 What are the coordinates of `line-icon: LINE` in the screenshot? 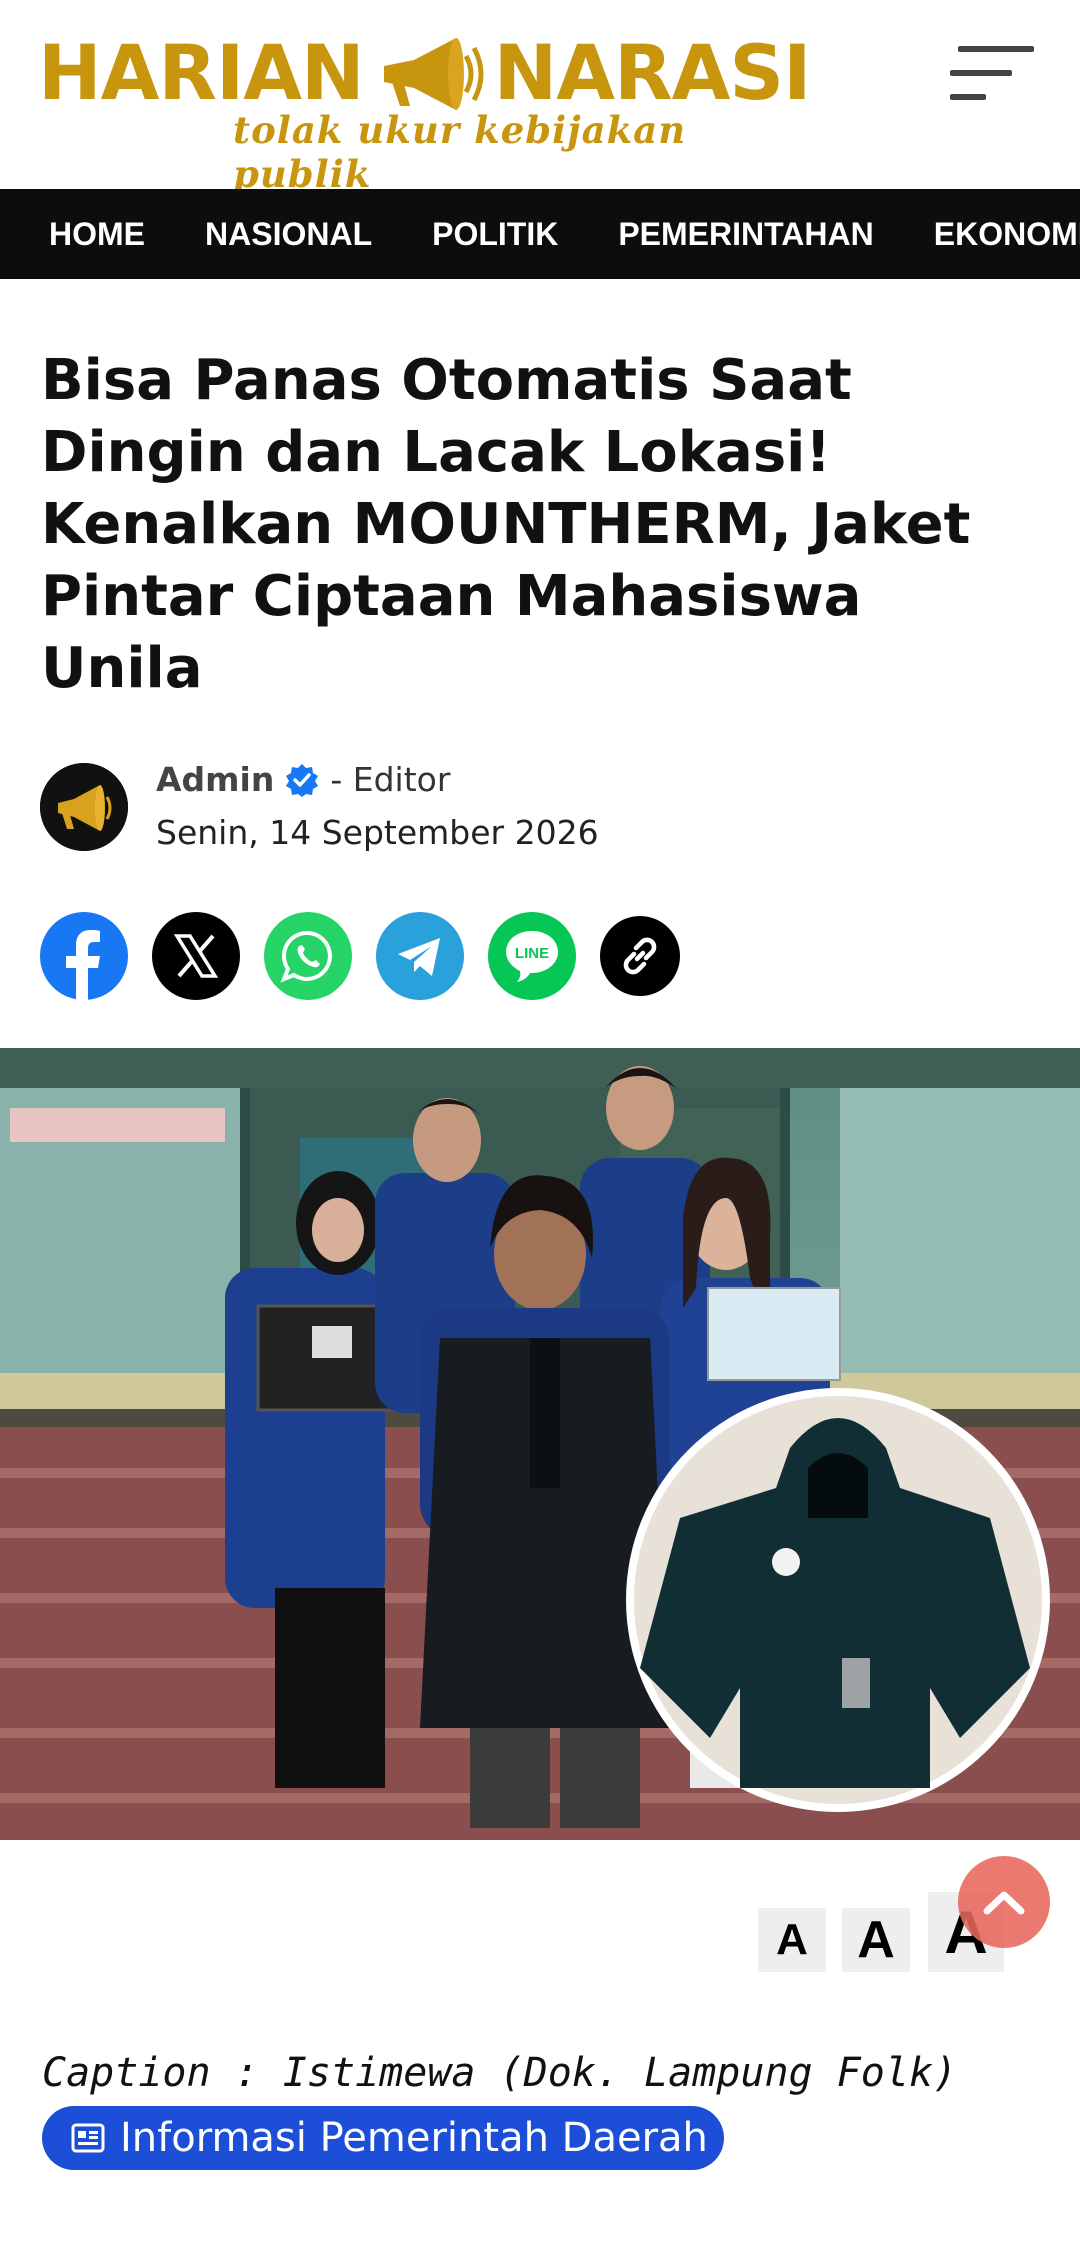 It's located at (532, 956).